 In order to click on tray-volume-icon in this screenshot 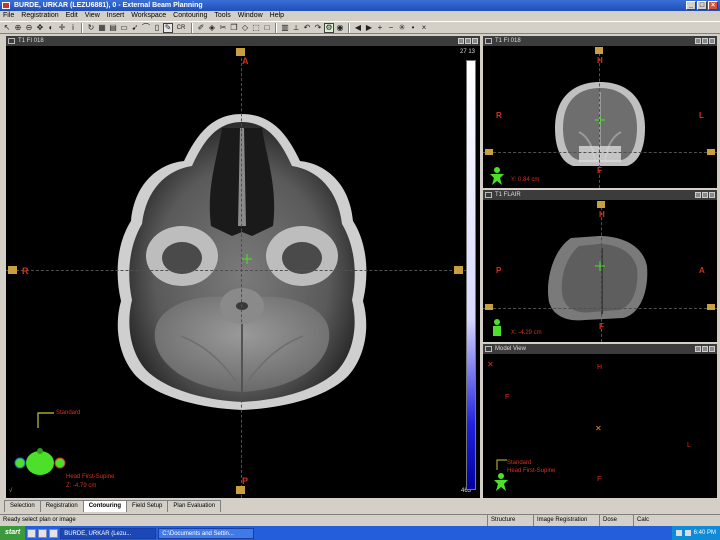, I will do `click(687, 533)`.